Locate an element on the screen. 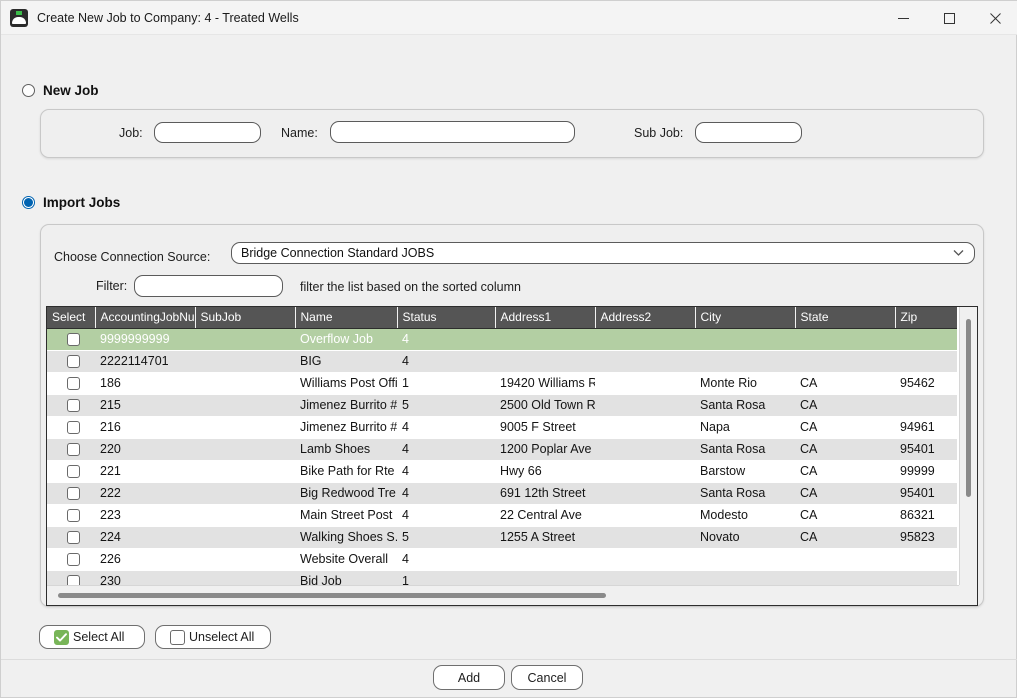  cell-name: Williams Post Office is located at coordinates (346, 383).